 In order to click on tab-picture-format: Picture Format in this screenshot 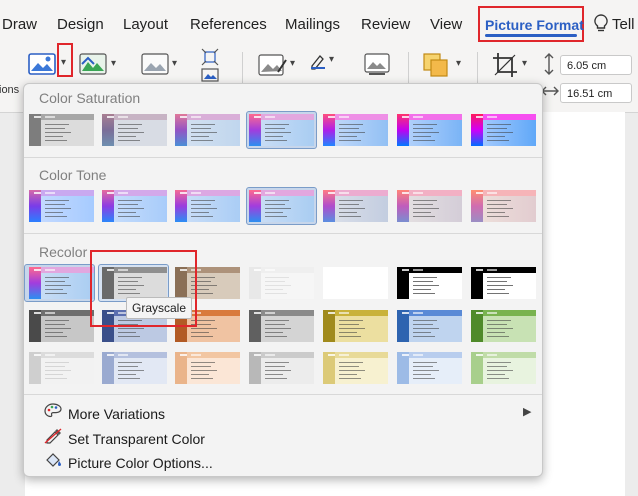, I will do `click(531, 24)`.